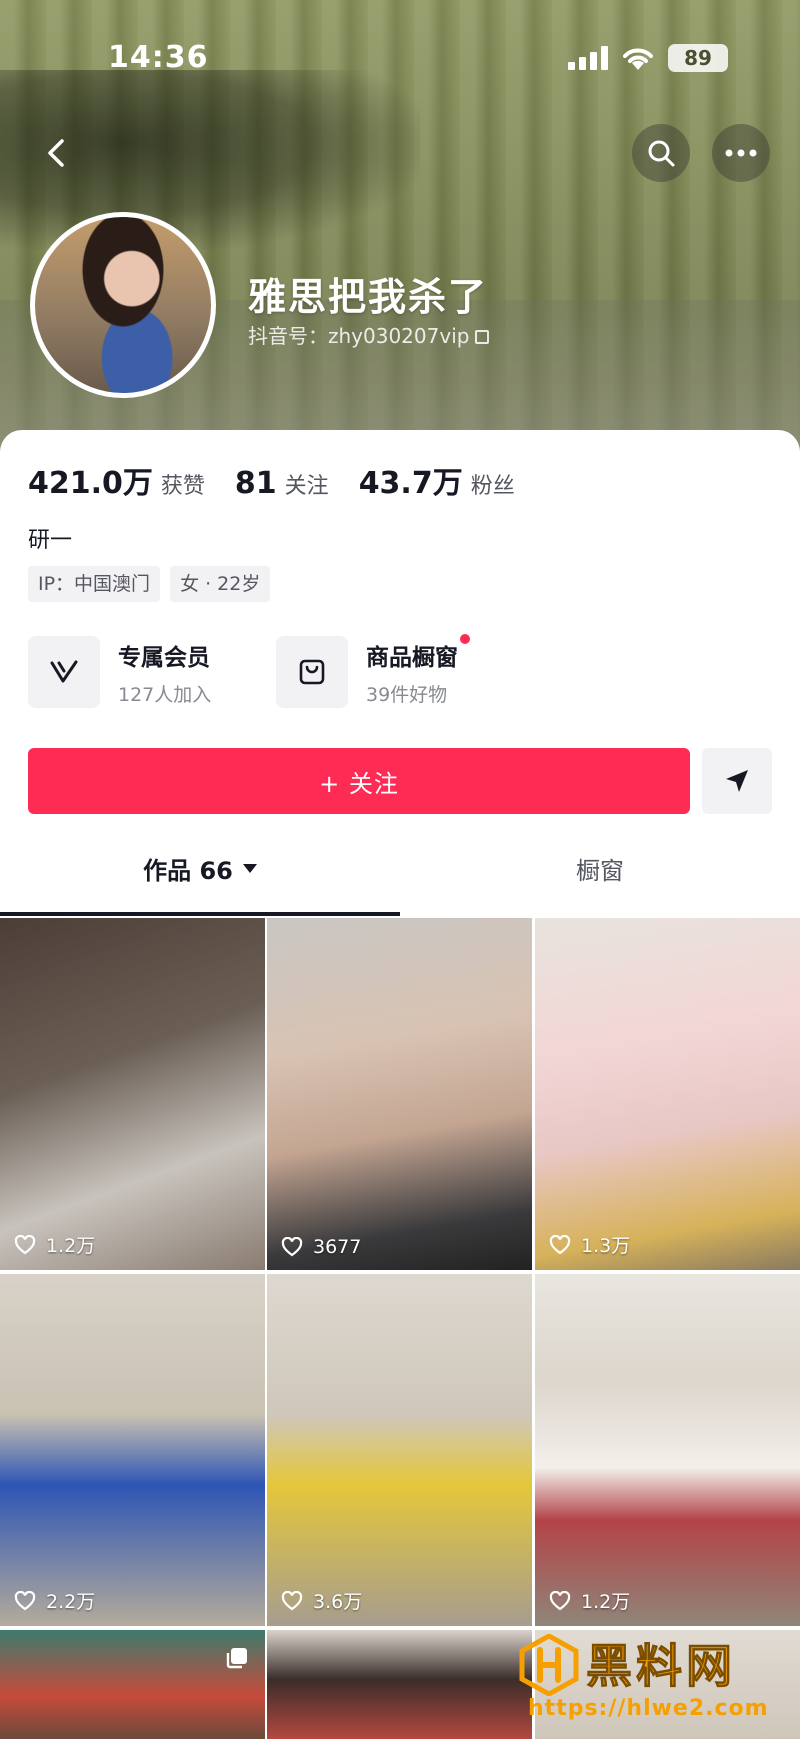 Image resolution: width=800 pixels, height=1739 pixels. What do you see at coordinates (164, 657) in the screenshot?
I see `feature-title: 专属会员` at bounding box center [164, 657].